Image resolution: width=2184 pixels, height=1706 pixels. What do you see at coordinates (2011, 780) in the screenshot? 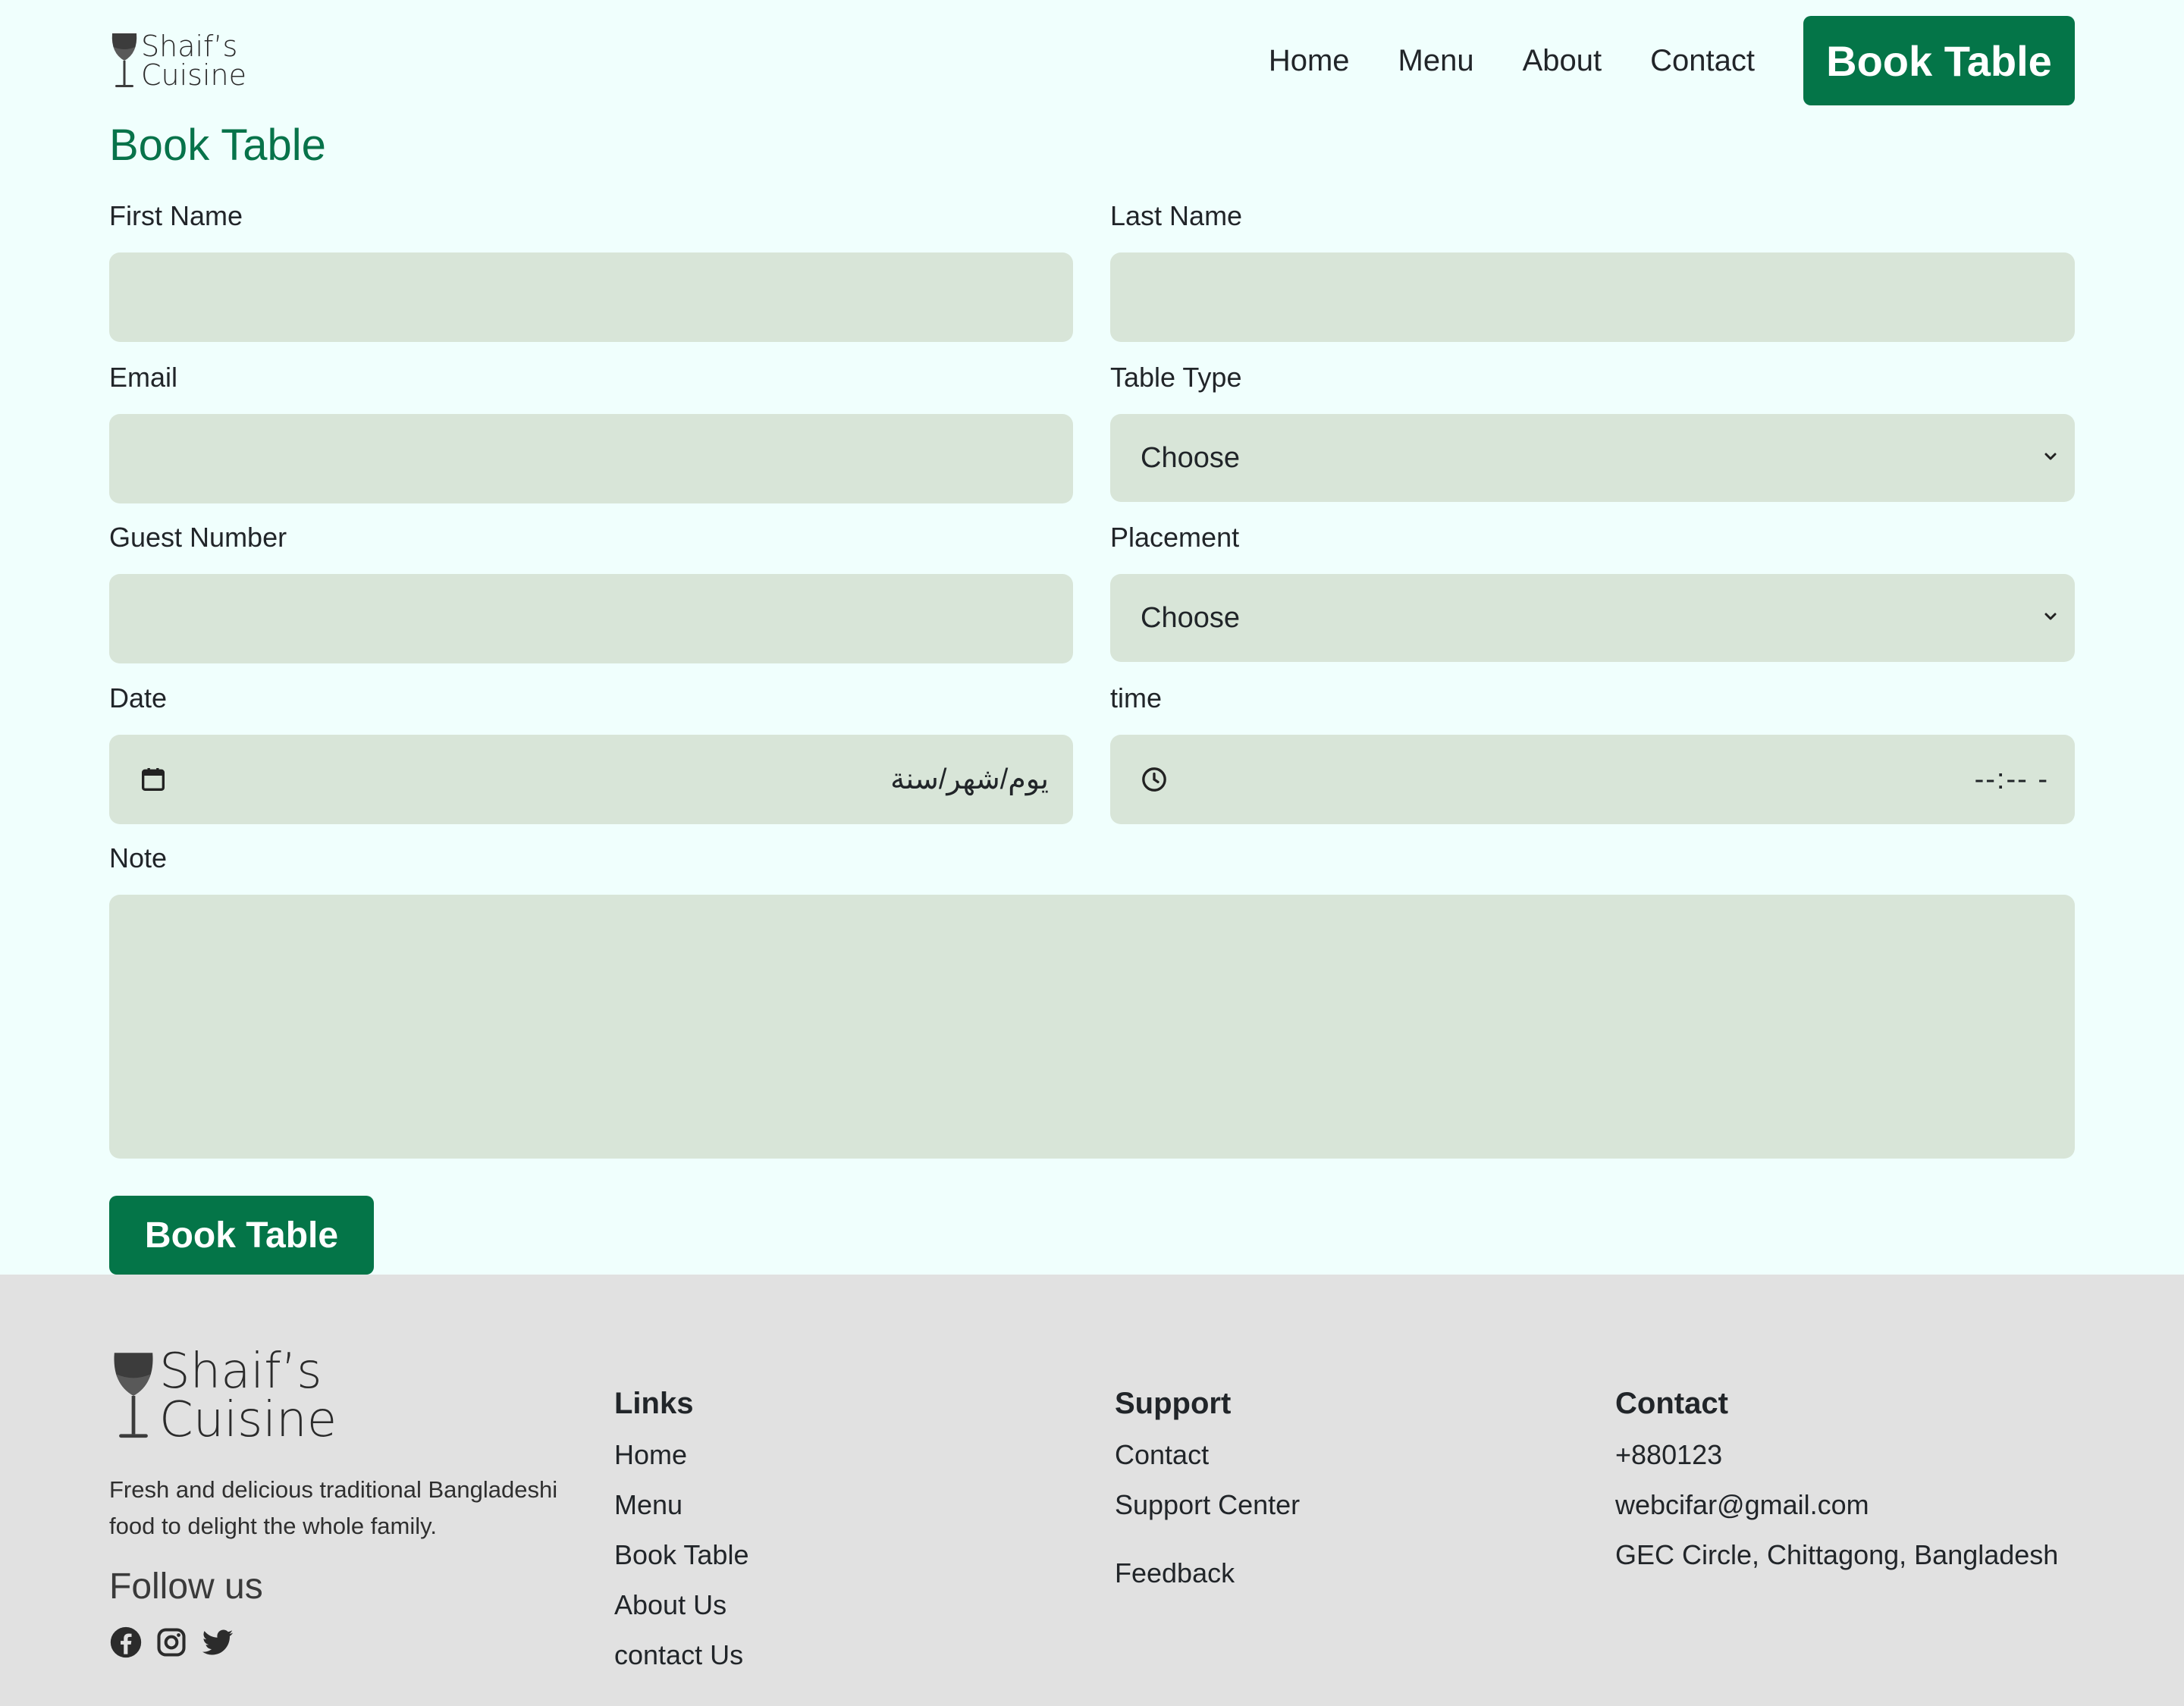
I see `time-placeholder: --:-- -` at bounding box center [2011, 780].